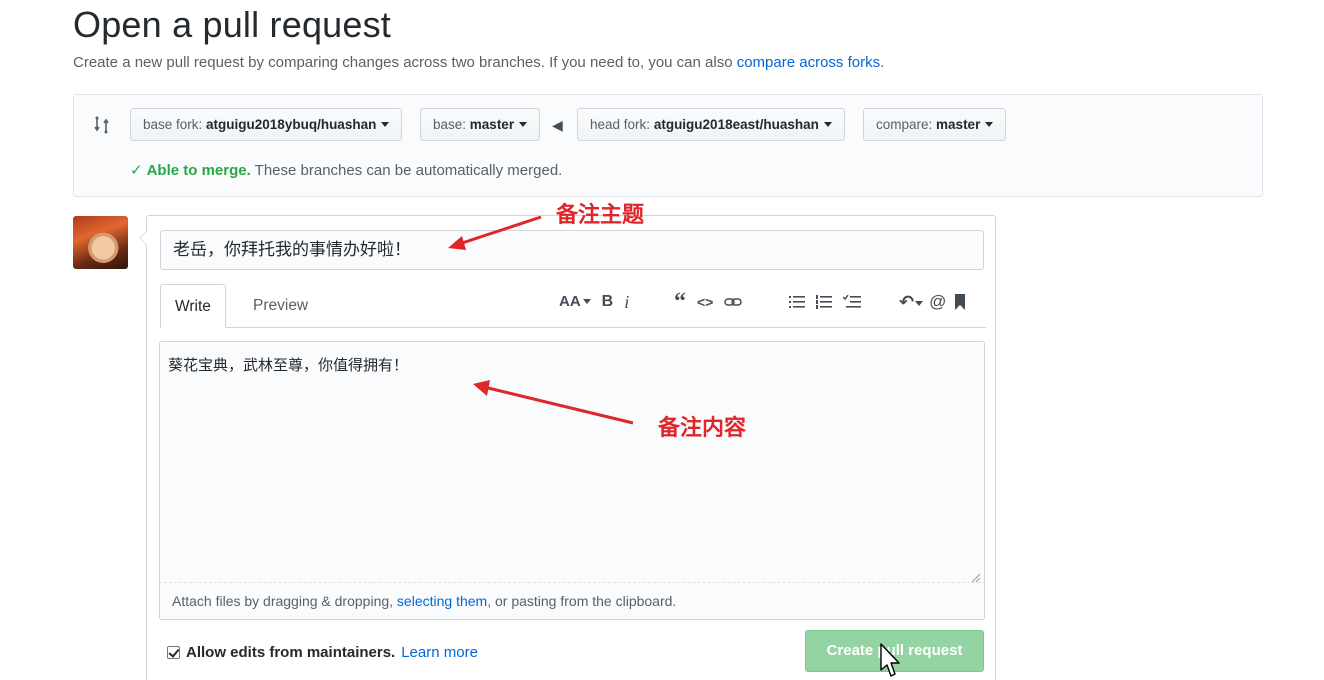 This screenshot has height=680, width=1324. I want to click on compare-branch-select: compare: master, so click(935, 124).